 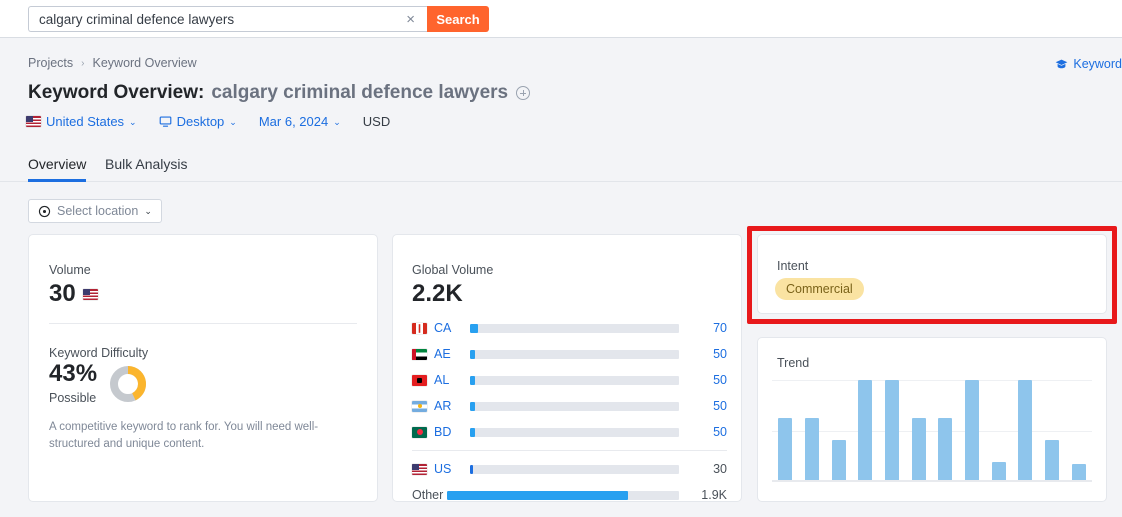 I want to click on keyword-help-link: Keyword, so click(x=1088, y=64).